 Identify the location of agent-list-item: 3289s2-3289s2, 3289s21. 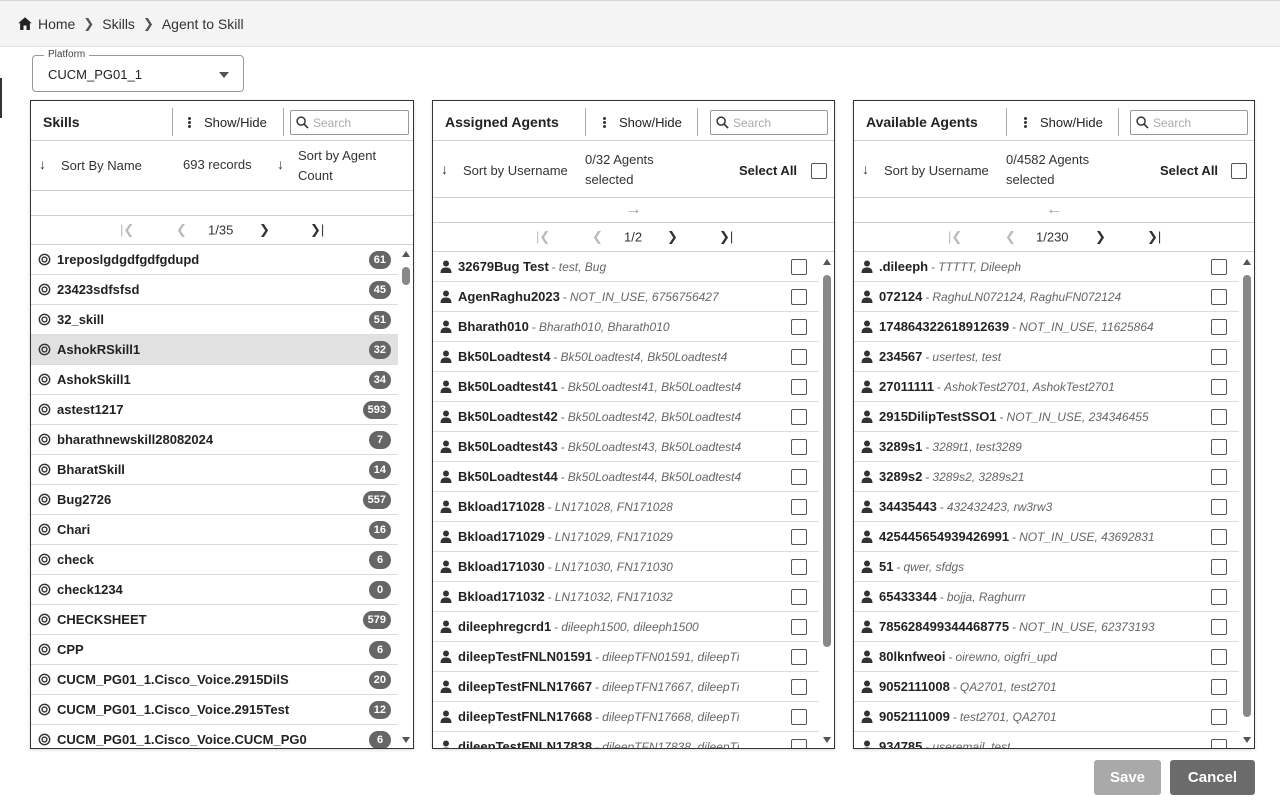
(1046, 477).